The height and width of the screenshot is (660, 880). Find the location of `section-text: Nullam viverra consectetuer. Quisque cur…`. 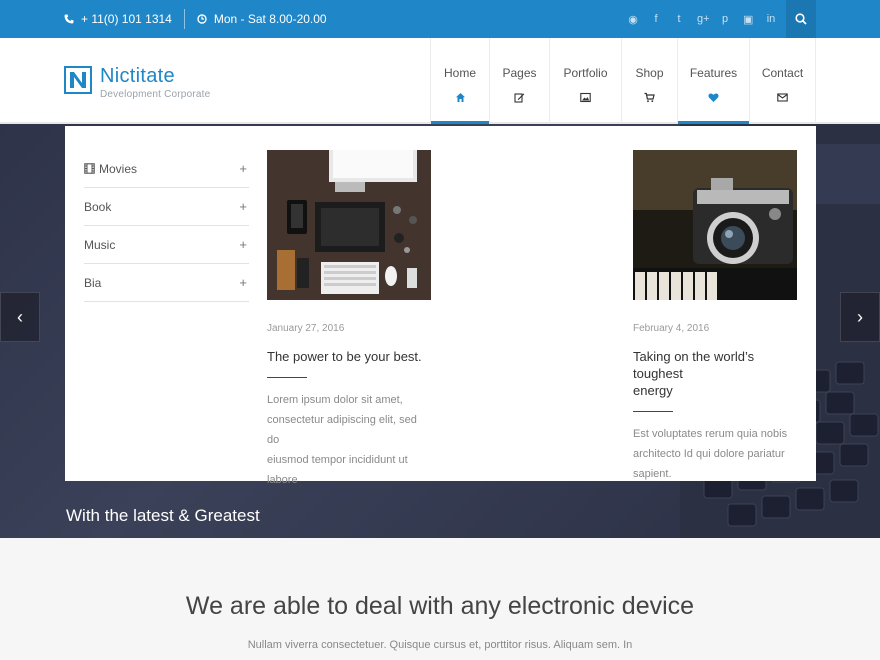

section-text: Nullam viverra consectetuer. Quisque cur… is located at coordinates (440, 645).